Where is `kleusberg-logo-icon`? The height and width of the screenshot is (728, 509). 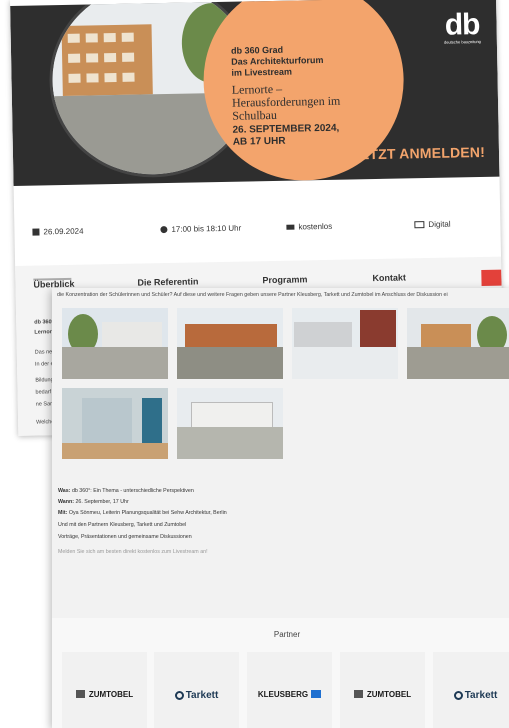 kleusberg-logo-icon is located at coordinates (316, 694).